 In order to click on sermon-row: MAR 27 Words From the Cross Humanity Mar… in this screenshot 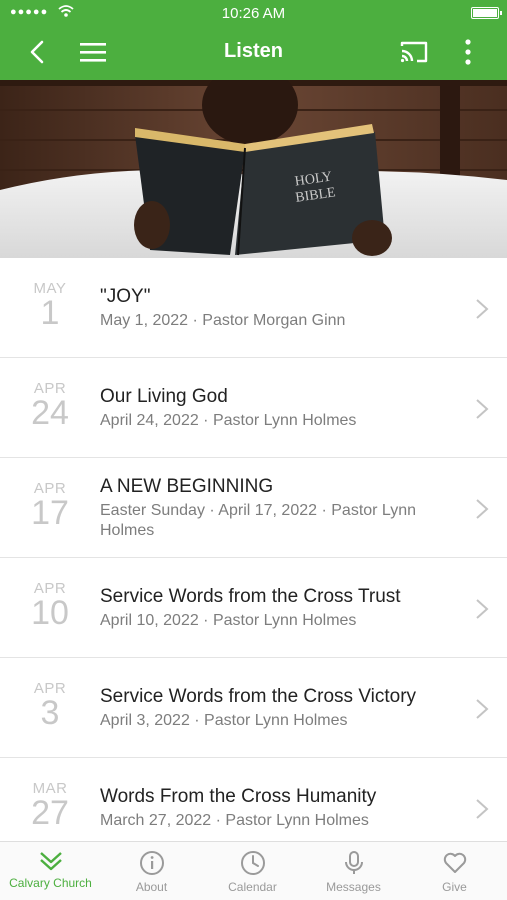, I will do `click(253, 799)`.